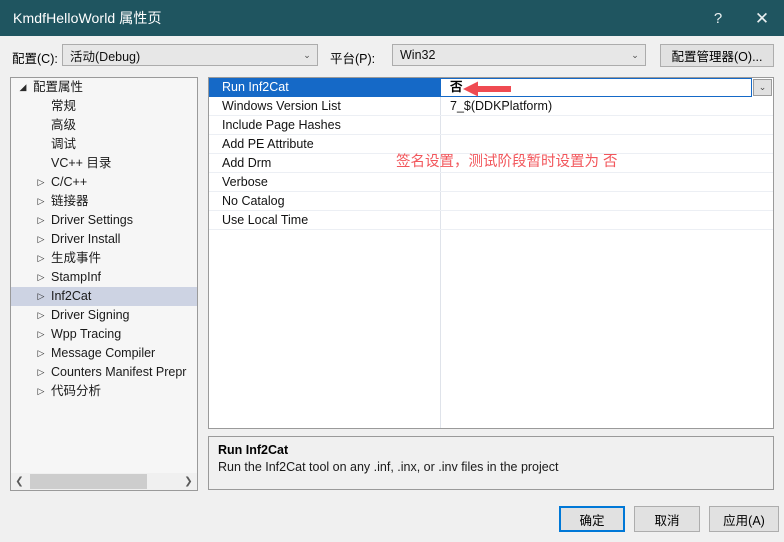  I want to click on tree-item-label: 调试, so click(64, 144).